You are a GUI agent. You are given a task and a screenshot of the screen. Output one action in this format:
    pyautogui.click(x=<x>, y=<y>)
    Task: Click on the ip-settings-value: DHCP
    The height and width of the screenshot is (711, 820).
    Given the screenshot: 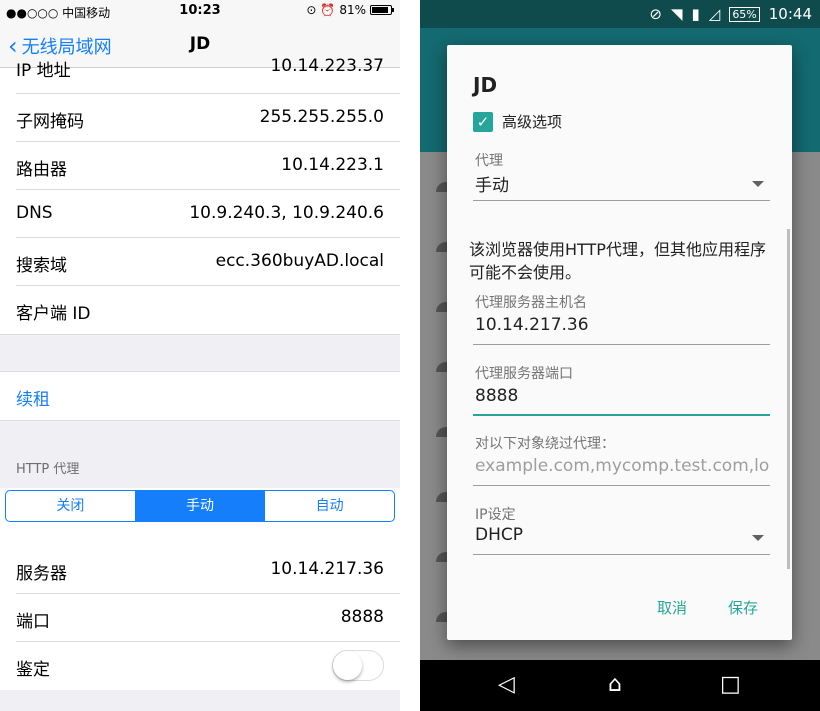 What is the action you would take?
    pyautogui.click(x=499, y=535)
    